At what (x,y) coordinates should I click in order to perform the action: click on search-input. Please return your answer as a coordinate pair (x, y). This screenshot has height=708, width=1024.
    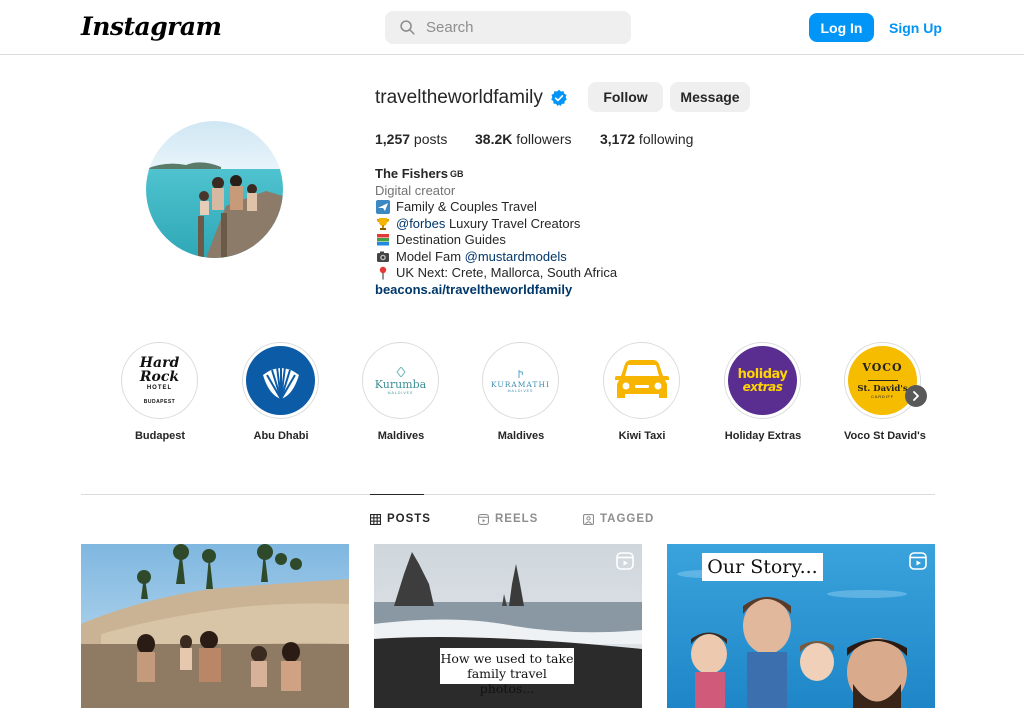
    Looking at the image, I should click on (521, 27).